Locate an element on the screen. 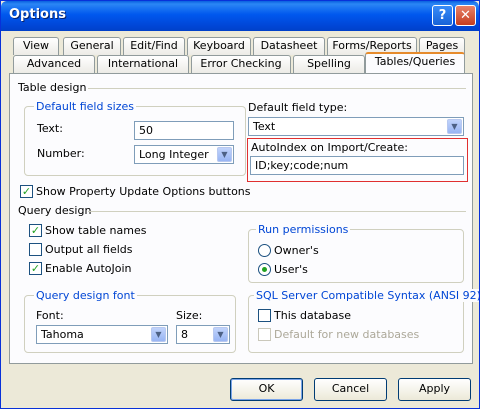 The height and width of the screenshot is (409, 480). default-field-type-select: Text ▼ is located at coordinates (356, 126).